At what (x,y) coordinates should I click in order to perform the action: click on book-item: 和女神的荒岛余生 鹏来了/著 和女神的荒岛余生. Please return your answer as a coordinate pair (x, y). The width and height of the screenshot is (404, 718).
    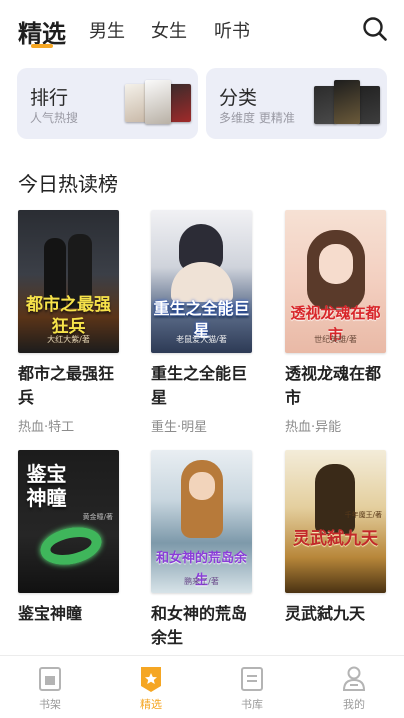
    Looking at the image, I should click on (201, 550).